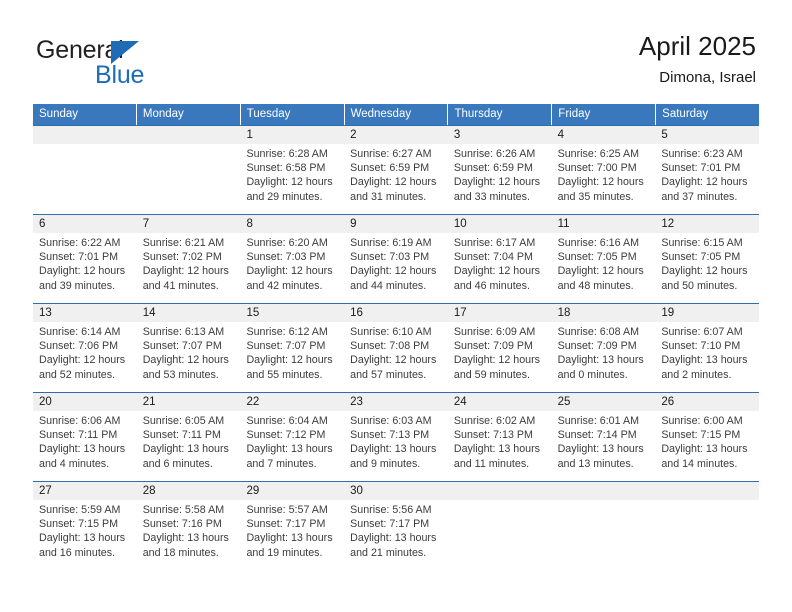 The width and height of the screenshot is (792, 612). Describe the element at coordinates (707, 224) in the screenshot. I see `day-number: 12` at that location.